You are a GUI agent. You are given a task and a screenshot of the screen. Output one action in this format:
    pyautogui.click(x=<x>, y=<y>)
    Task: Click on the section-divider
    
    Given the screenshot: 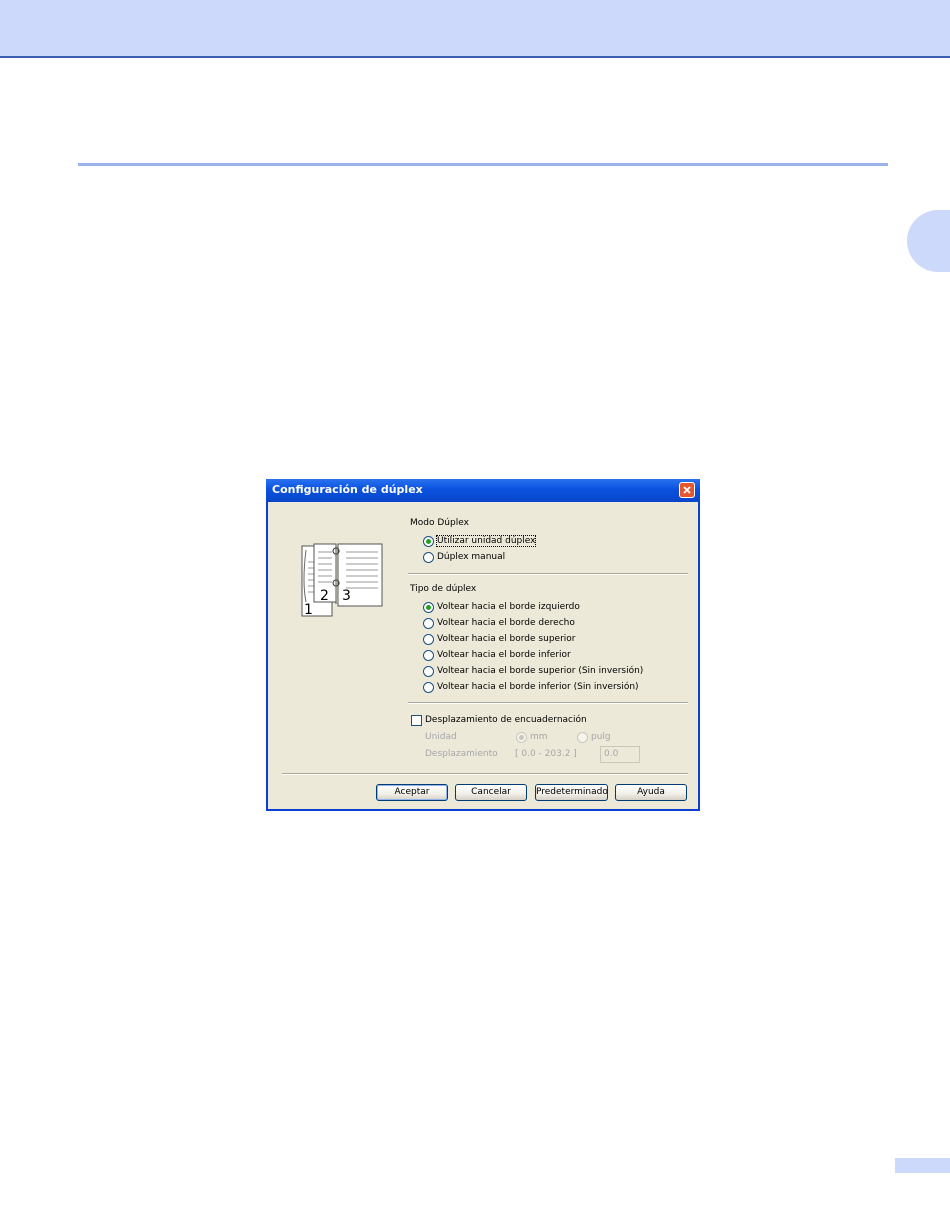 What is the action you would take?
    pyautogui.click(x=483, y=164)
    